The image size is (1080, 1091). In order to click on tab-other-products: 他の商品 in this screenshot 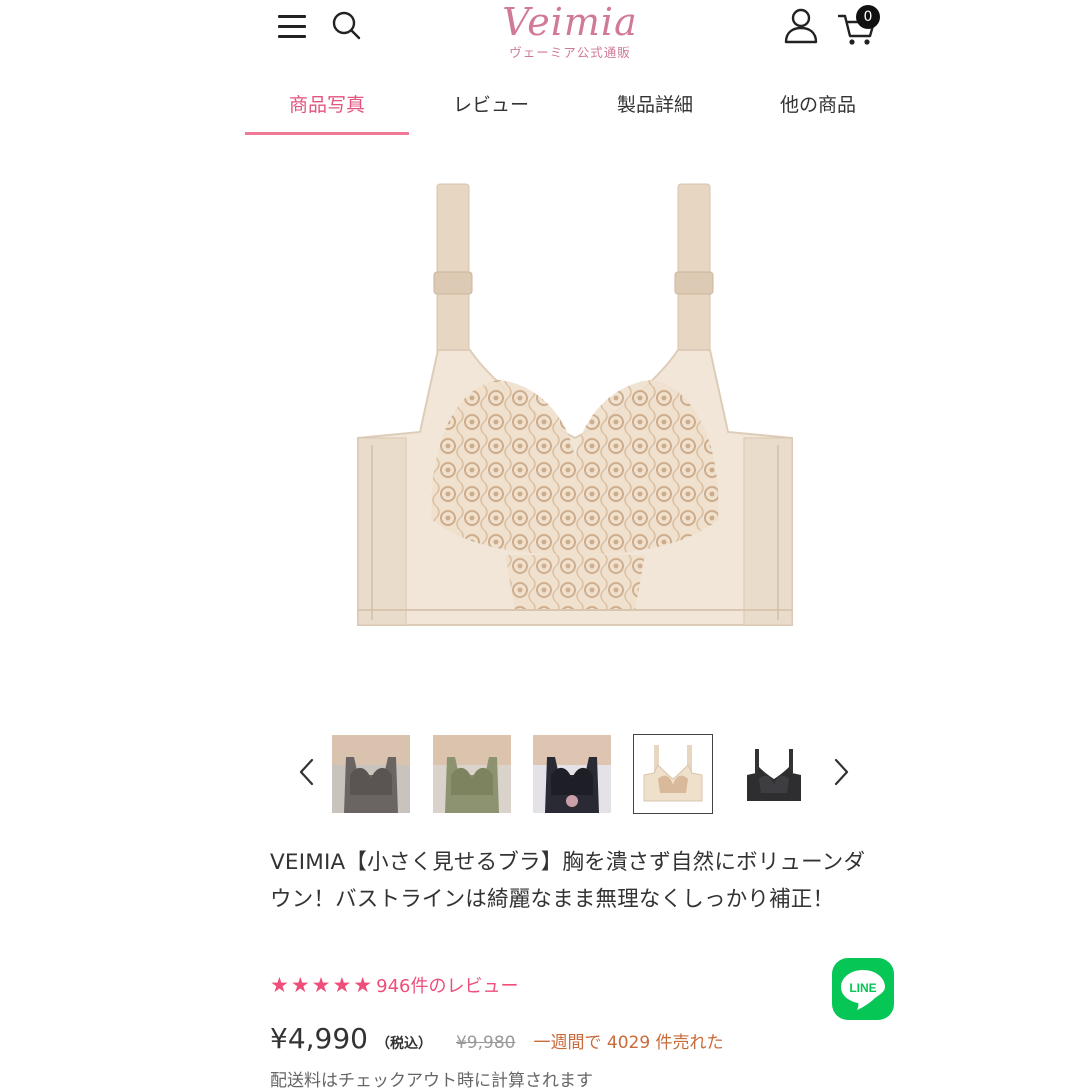, I will do `click(818, 107)`.